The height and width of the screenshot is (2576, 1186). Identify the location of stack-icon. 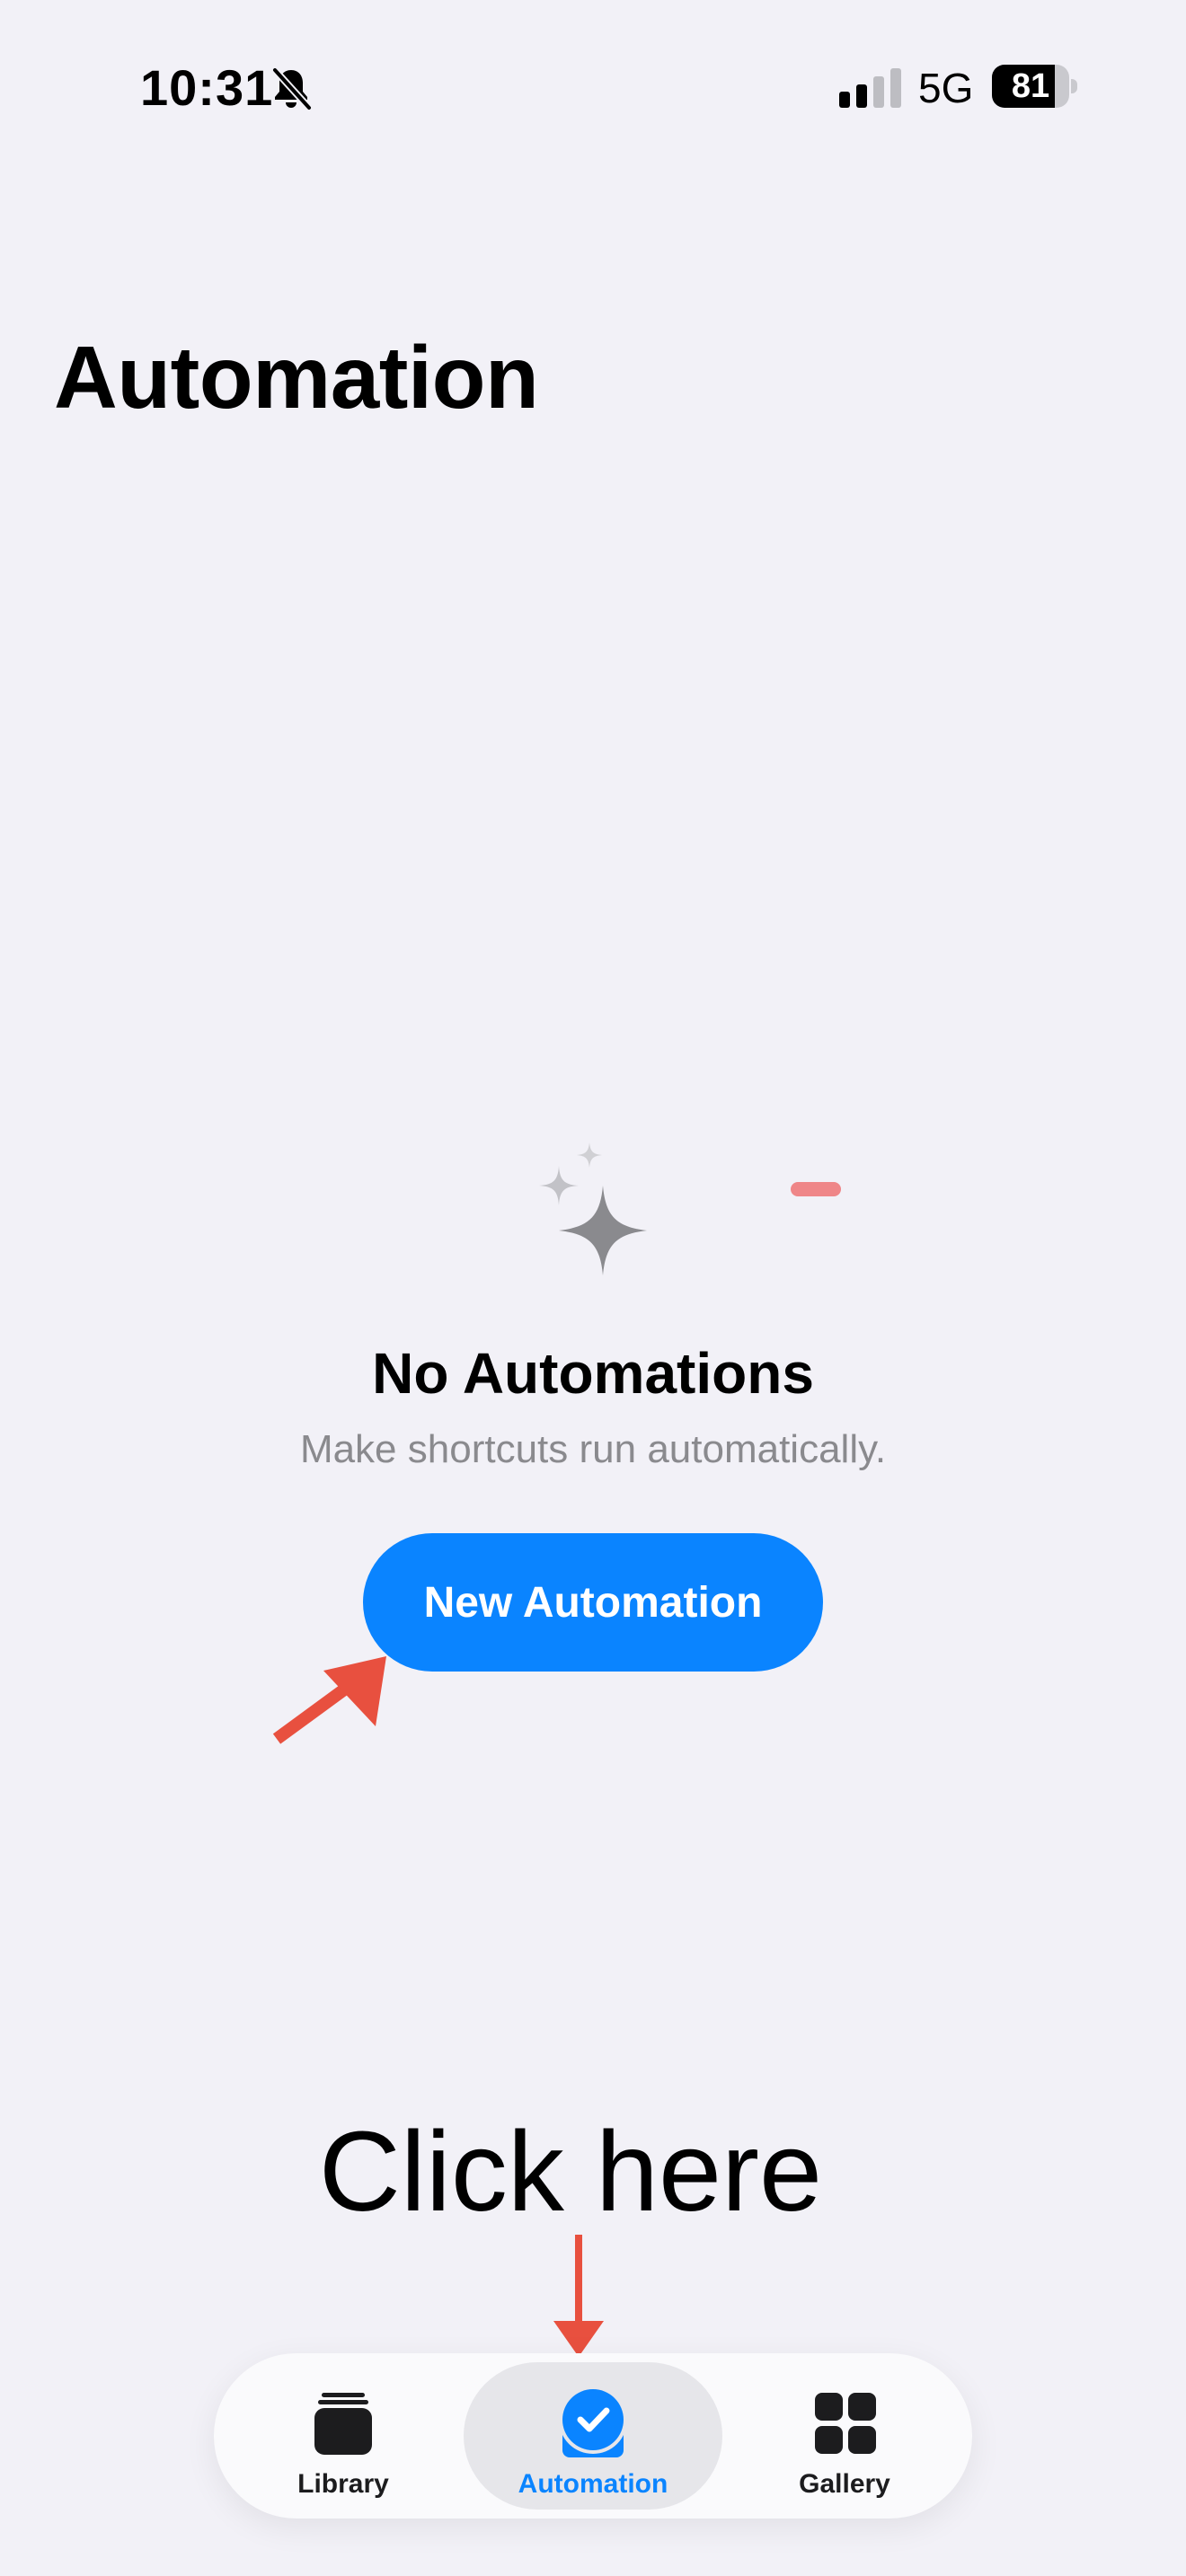
(343, 2424).